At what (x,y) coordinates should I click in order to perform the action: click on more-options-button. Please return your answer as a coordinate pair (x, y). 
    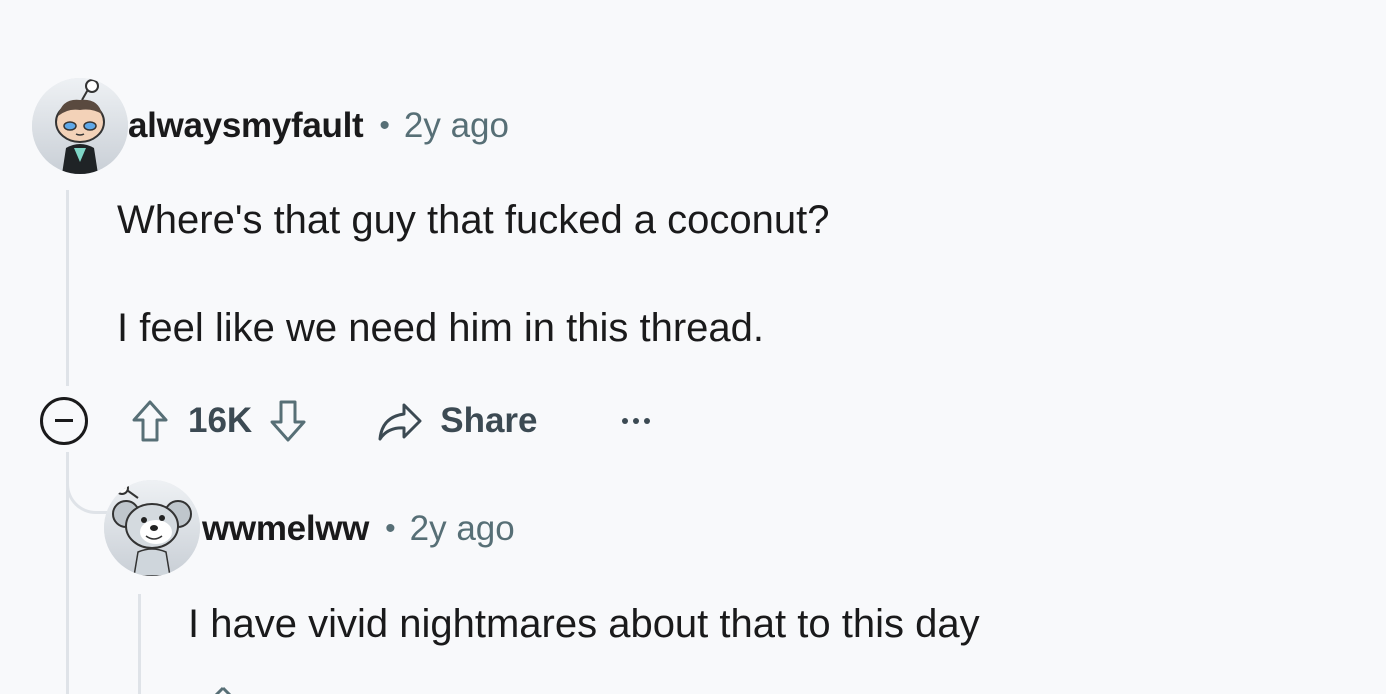
    Looking at the image, I should click on (638, 421).